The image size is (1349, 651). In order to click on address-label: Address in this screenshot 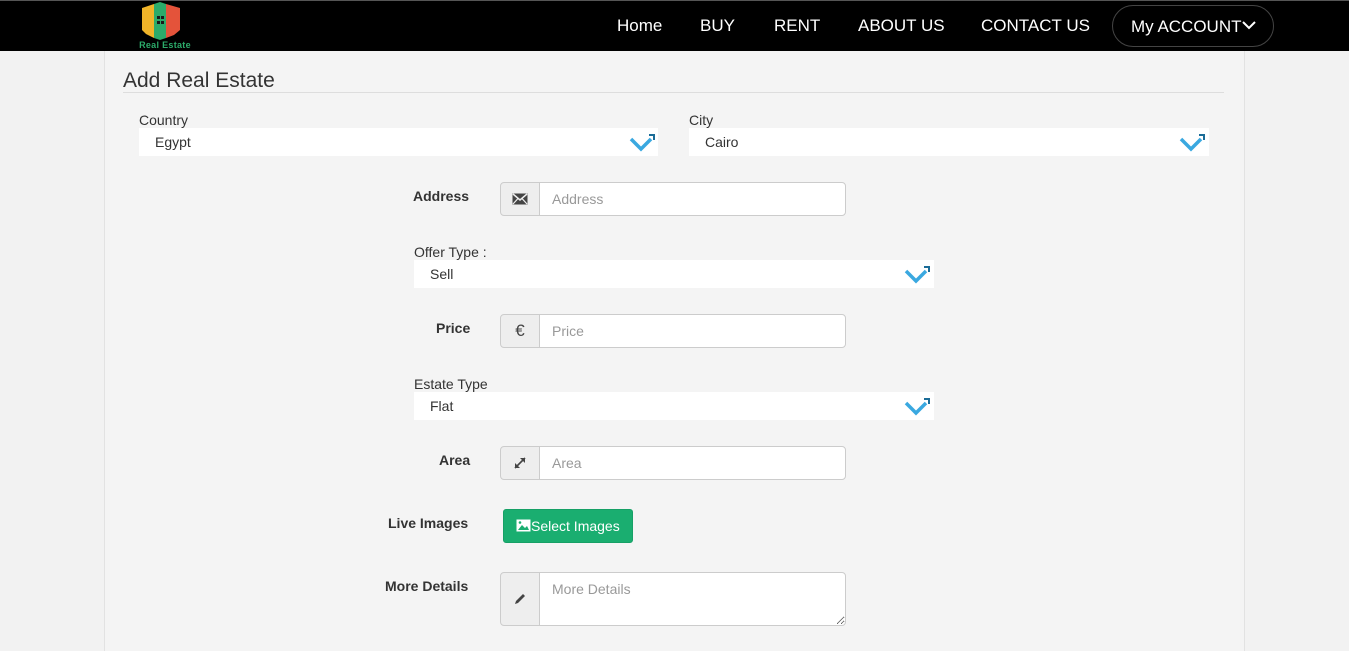, I will do `click(441, 196)`.